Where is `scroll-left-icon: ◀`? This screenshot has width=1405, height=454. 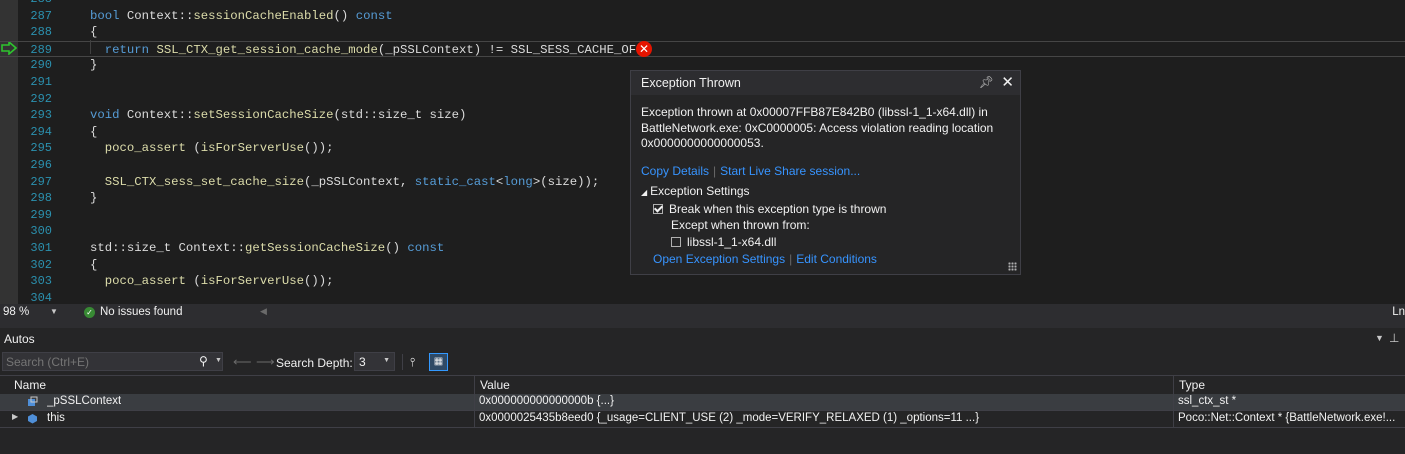
scroll-left-icon: ◀ is located at coordinates (263, 311).